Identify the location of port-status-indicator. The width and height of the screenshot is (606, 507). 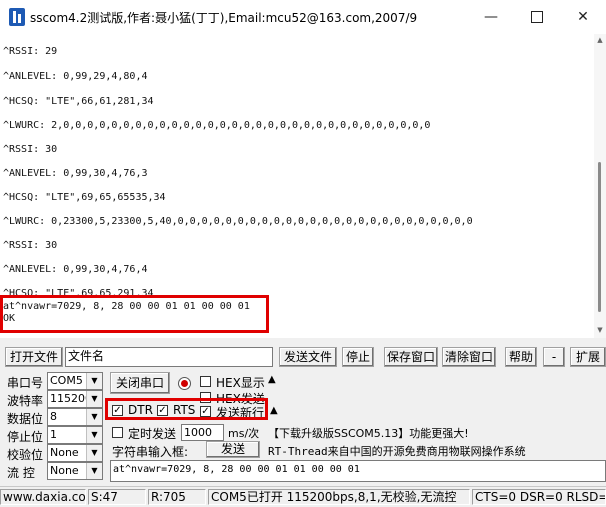
(184, 383).